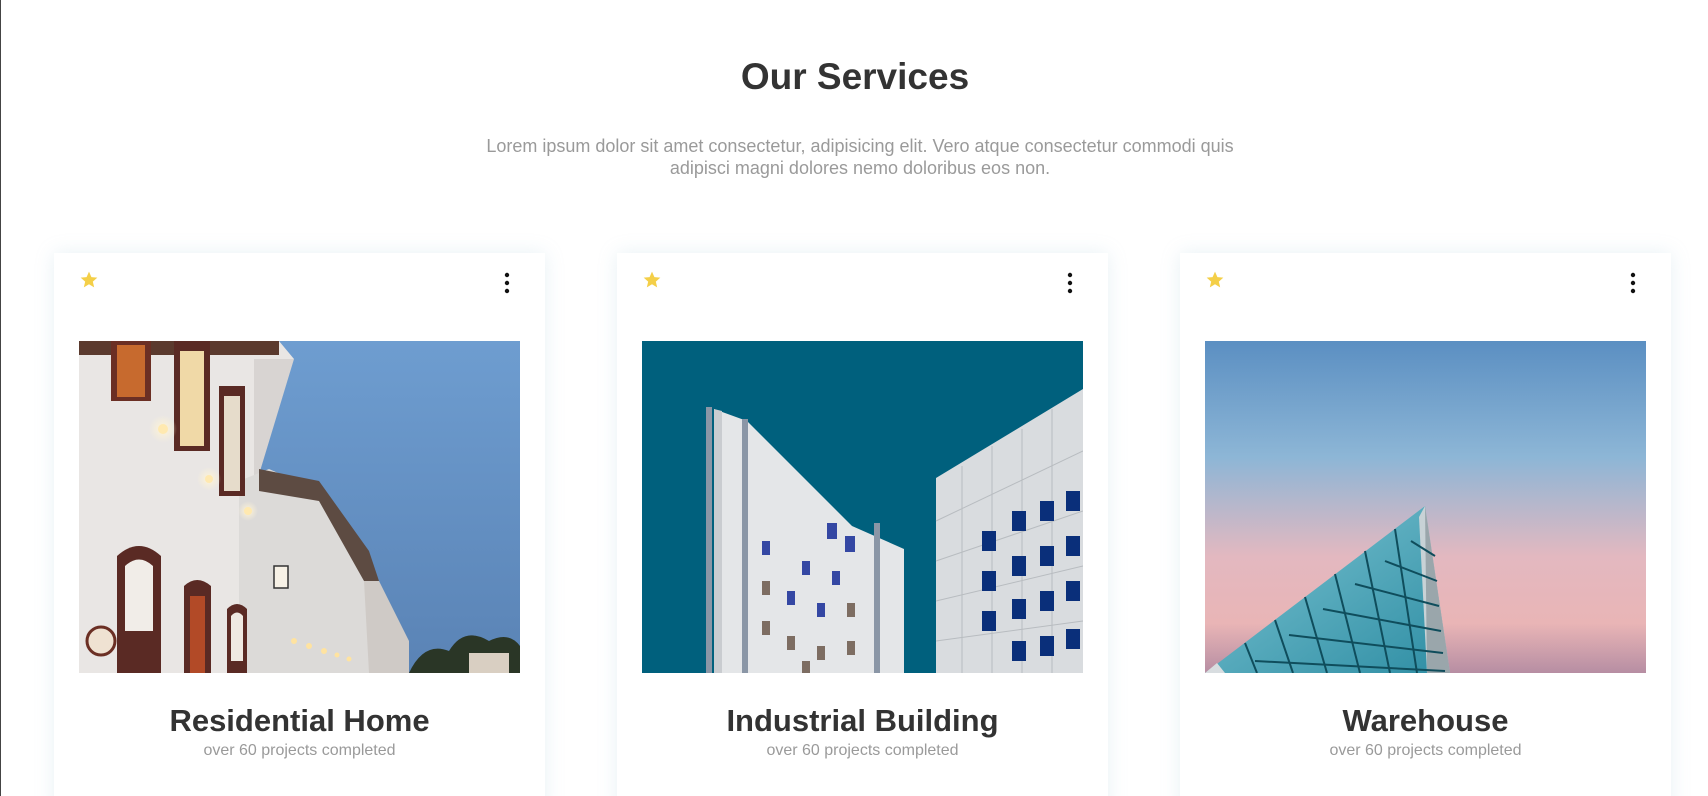  I want to click on card-title: Industrial Building, so click(862, 720).